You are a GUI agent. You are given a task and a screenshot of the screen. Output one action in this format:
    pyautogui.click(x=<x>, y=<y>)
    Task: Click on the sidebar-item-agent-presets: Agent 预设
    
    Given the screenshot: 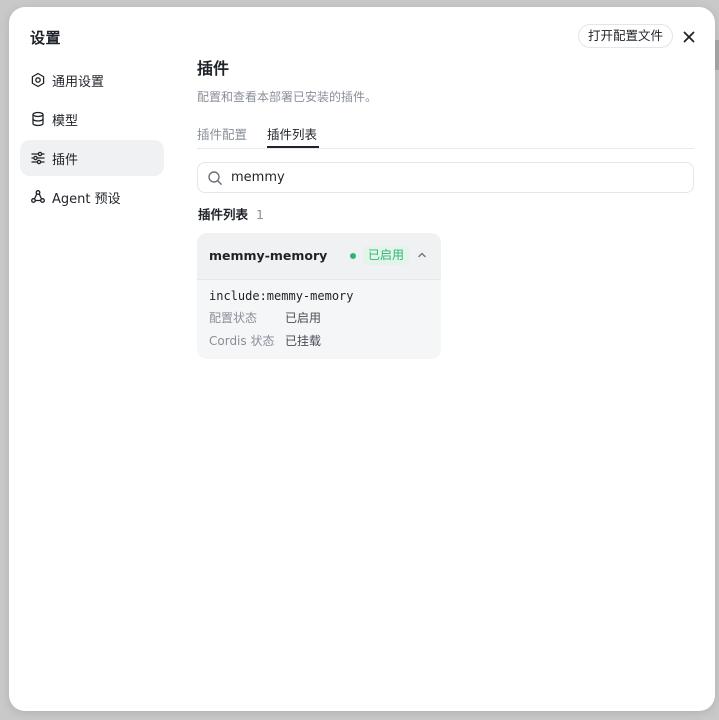 What is the action you would take?
    pyautogui.click(x=92, y=197)
    